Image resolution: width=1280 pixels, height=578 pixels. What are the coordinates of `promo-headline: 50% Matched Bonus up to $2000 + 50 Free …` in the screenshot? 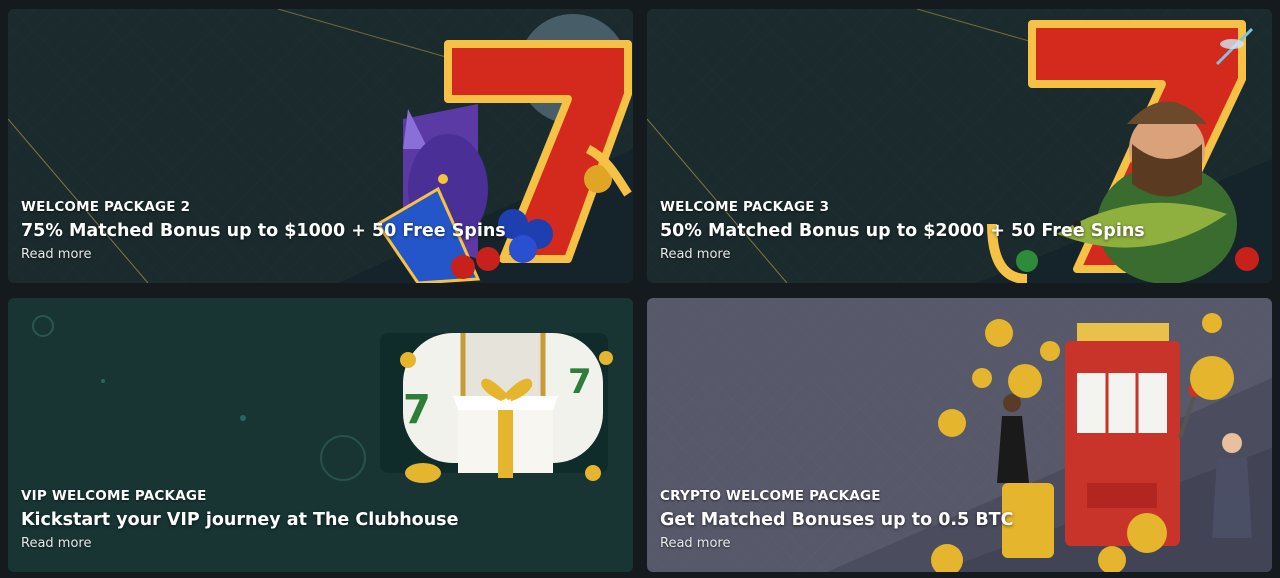 It's located at (902, 231).